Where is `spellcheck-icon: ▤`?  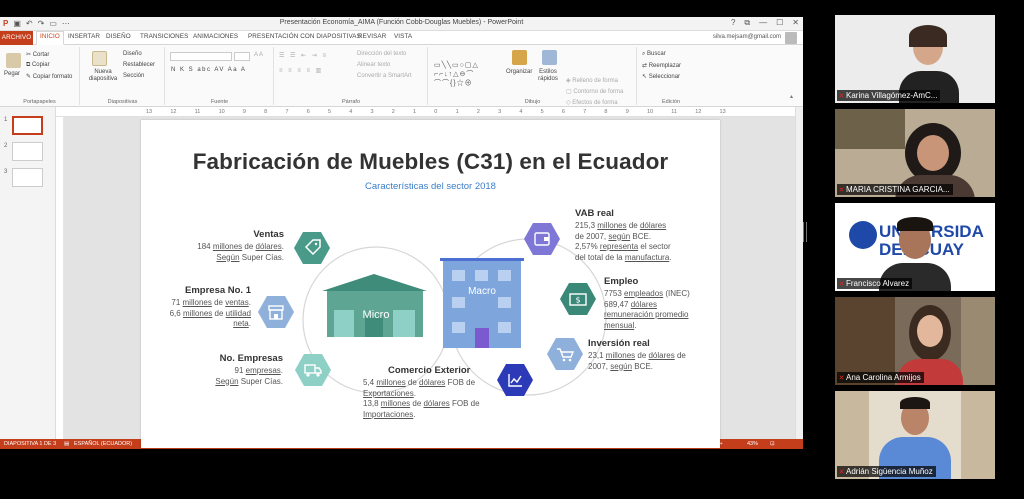 spellcheck-icon: ▤ is located at coordinates (66, 444).